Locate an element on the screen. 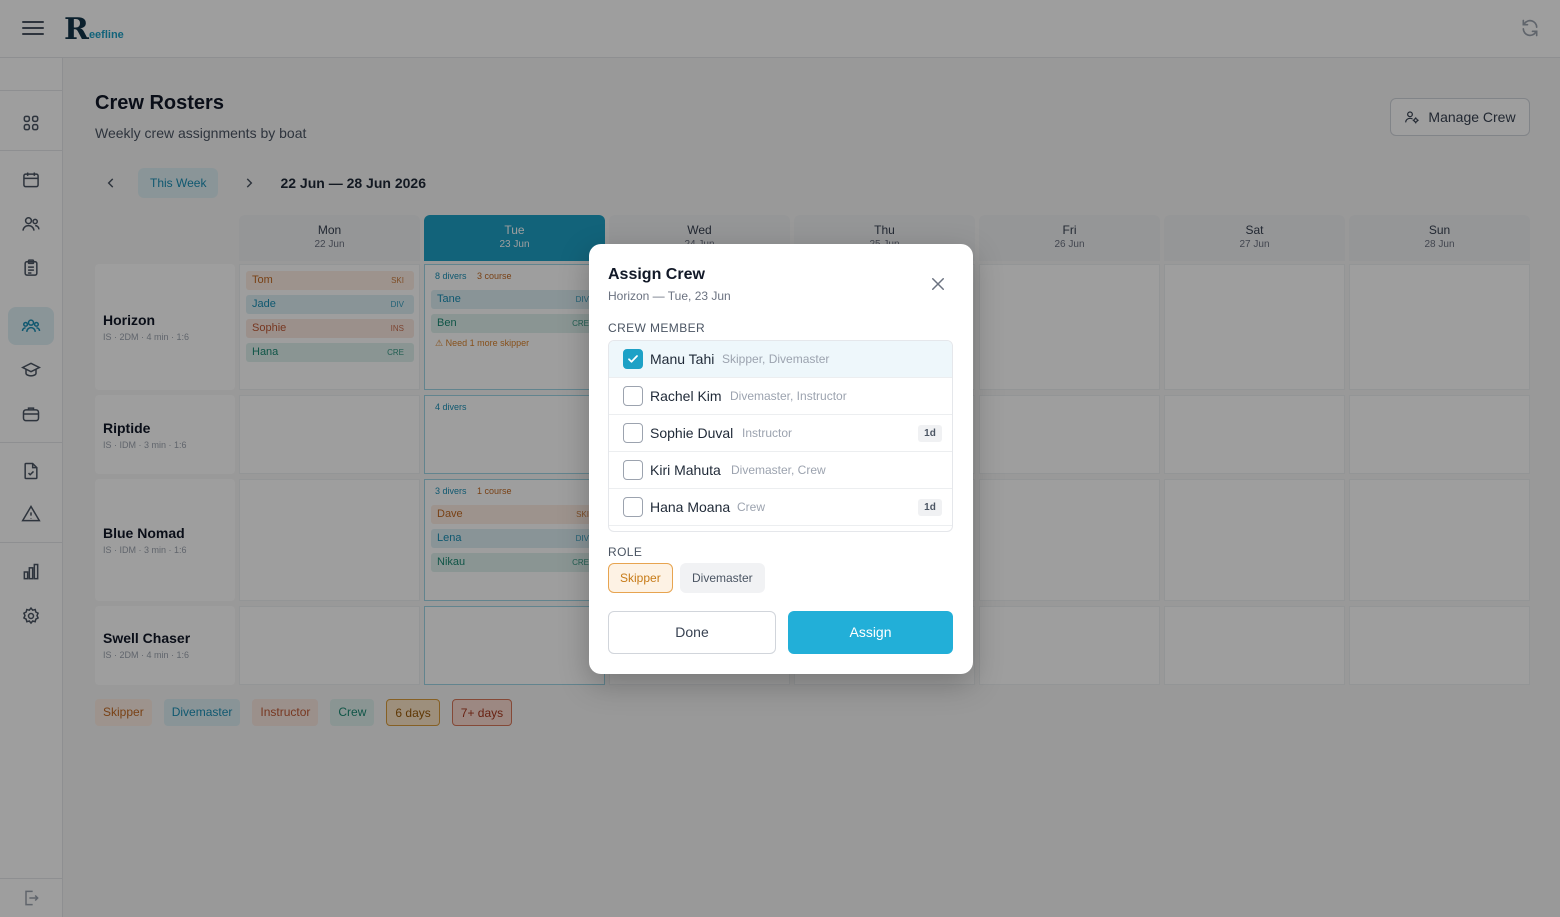 This screenshot has width=1560, height=917. crew-name: Hana Moana is located at coordinates (690, 507).